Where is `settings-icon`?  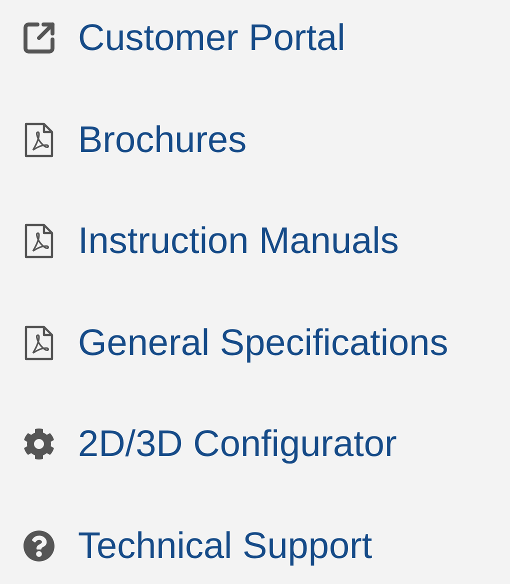
settings-icon is located at coordinates (39, 444).